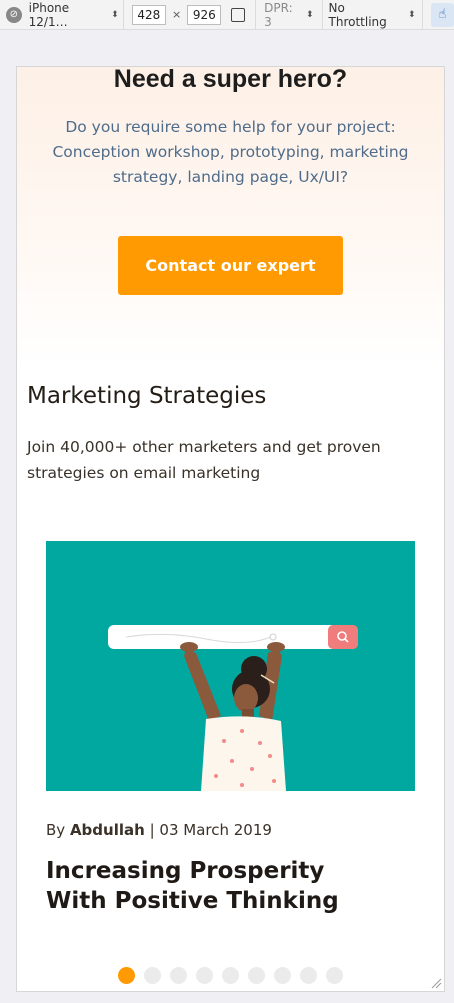 This screenshot has height=1003, width=454. What do you see at coordinates (215, 830) in the screenshot?
I see `post-date: 03 March 2019` at bounding box center [215, 830].